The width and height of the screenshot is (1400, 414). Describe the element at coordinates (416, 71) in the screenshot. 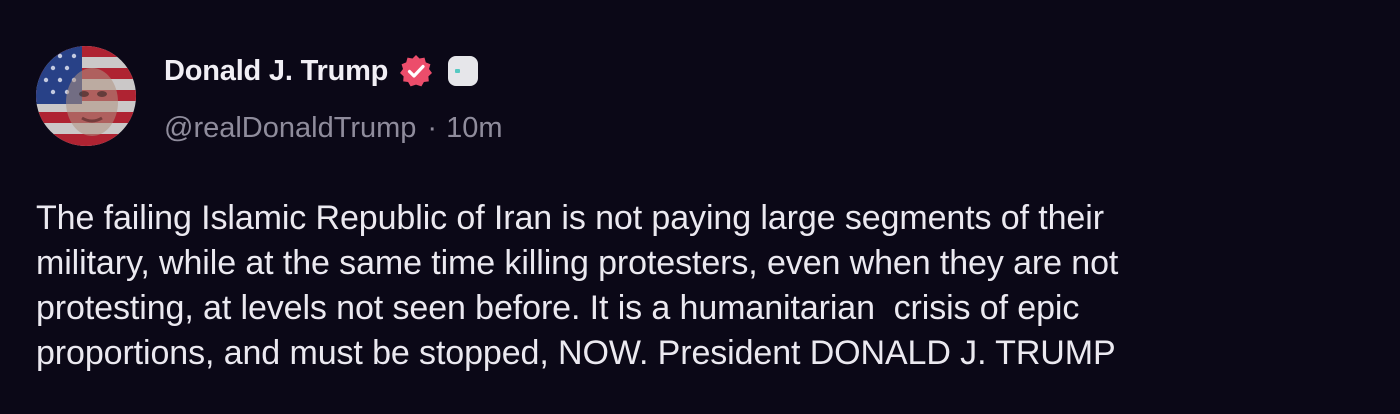

I see `verified-badge-icon` at that location.